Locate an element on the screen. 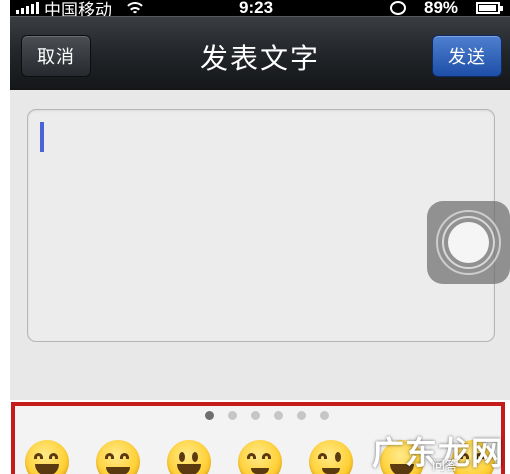 The height and width of the screenshot is (474, 510). winking-face-icon is located at coordinates (331, 457).